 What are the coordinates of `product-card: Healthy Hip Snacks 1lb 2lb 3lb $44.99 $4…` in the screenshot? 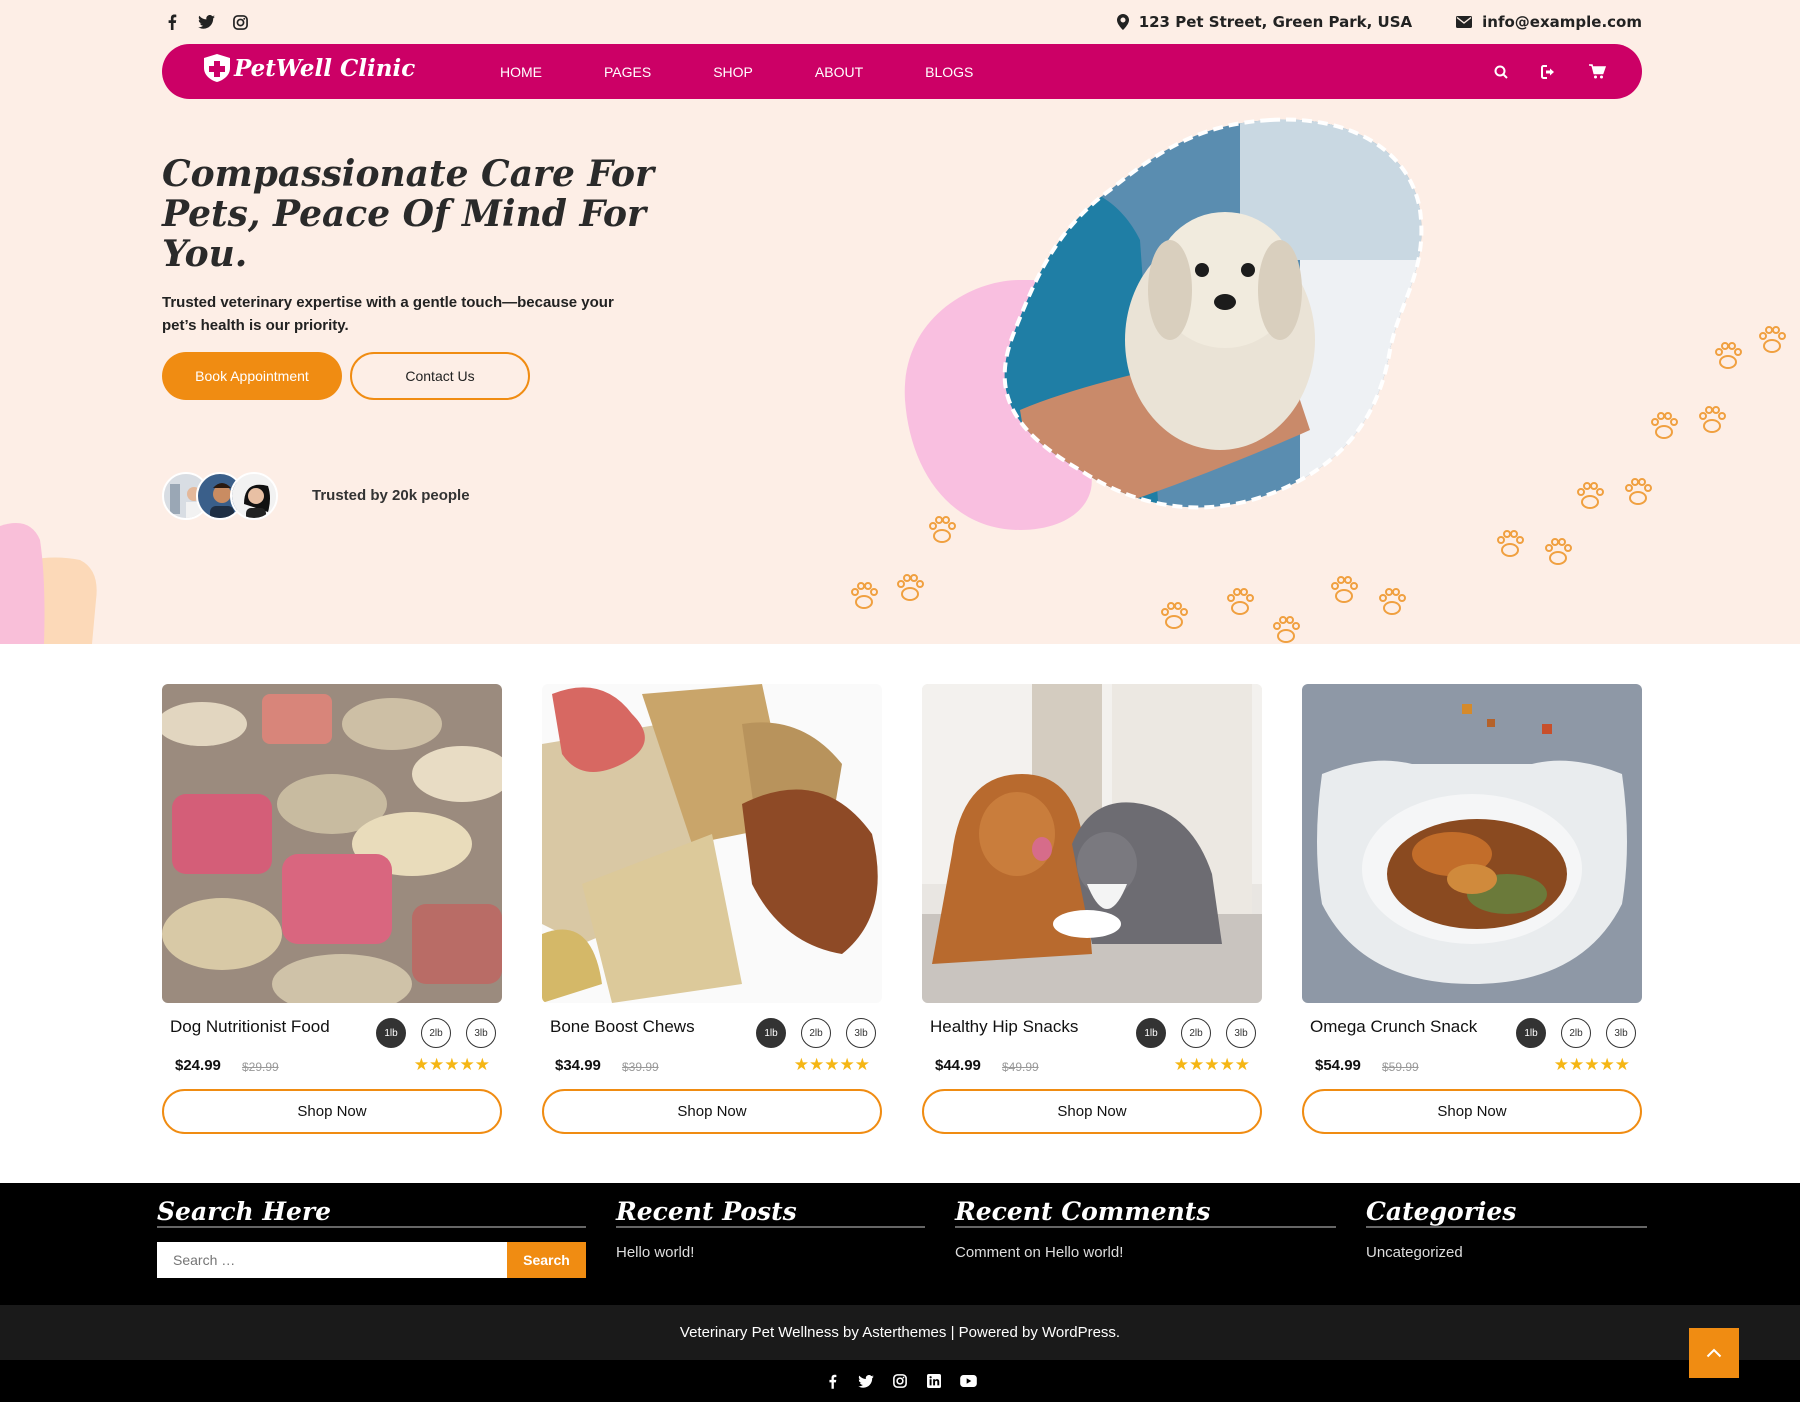 It's located at (1092, 909).